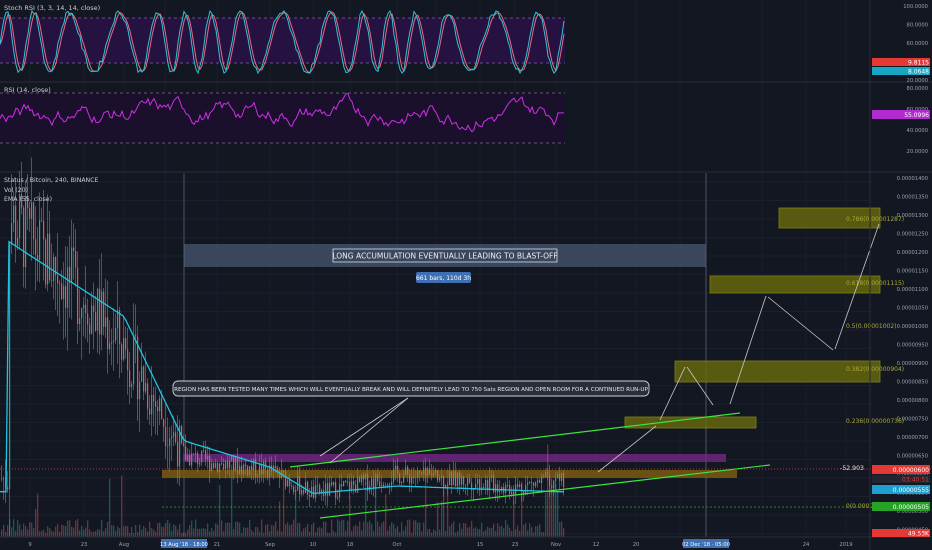  What do you see at coordinates (911, 470) in the screenshot?
I see `price-badge-text: 0.00000600` at bounding box center [911, 470].